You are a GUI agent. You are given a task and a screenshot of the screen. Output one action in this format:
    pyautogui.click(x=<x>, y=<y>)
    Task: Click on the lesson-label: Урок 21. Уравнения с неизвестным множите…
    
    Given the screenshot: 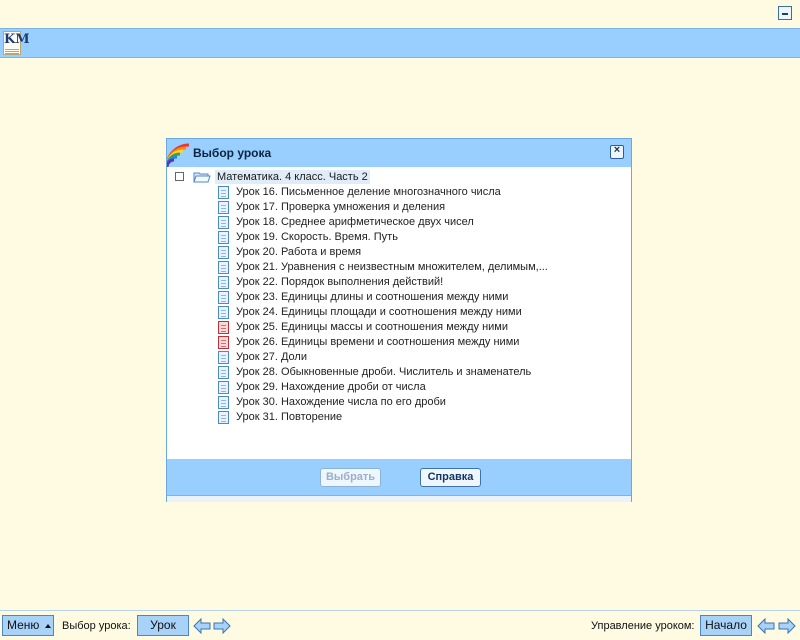 What is the action you would take?
    pyautogui.click(x=392, y=267)
    